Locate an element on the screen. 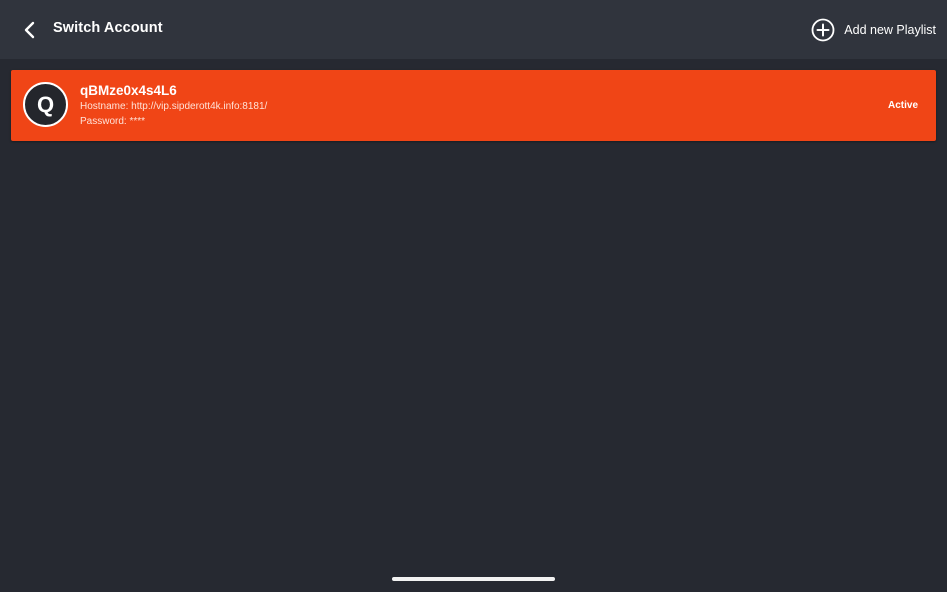 The height and width of the screenshot is (592, 947). avatar-letter: Q is located at coordinates (45, 104).